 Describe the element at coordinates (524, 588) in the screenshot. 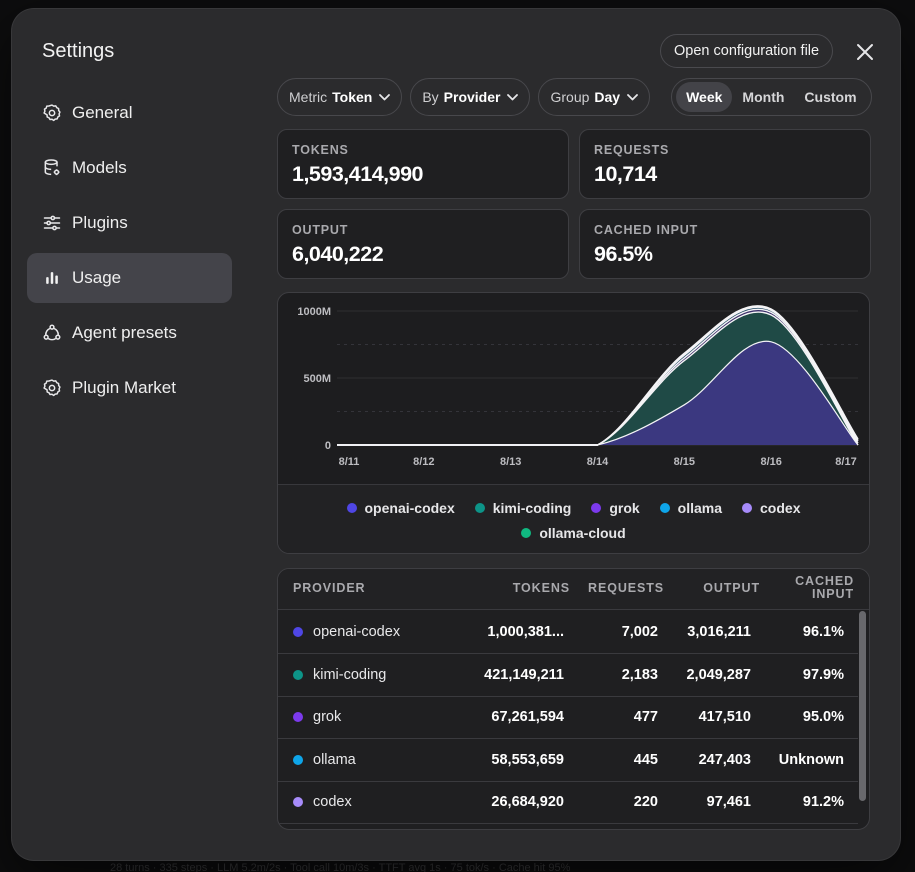

I see `col-header-tokens: TOKENS` at that location.